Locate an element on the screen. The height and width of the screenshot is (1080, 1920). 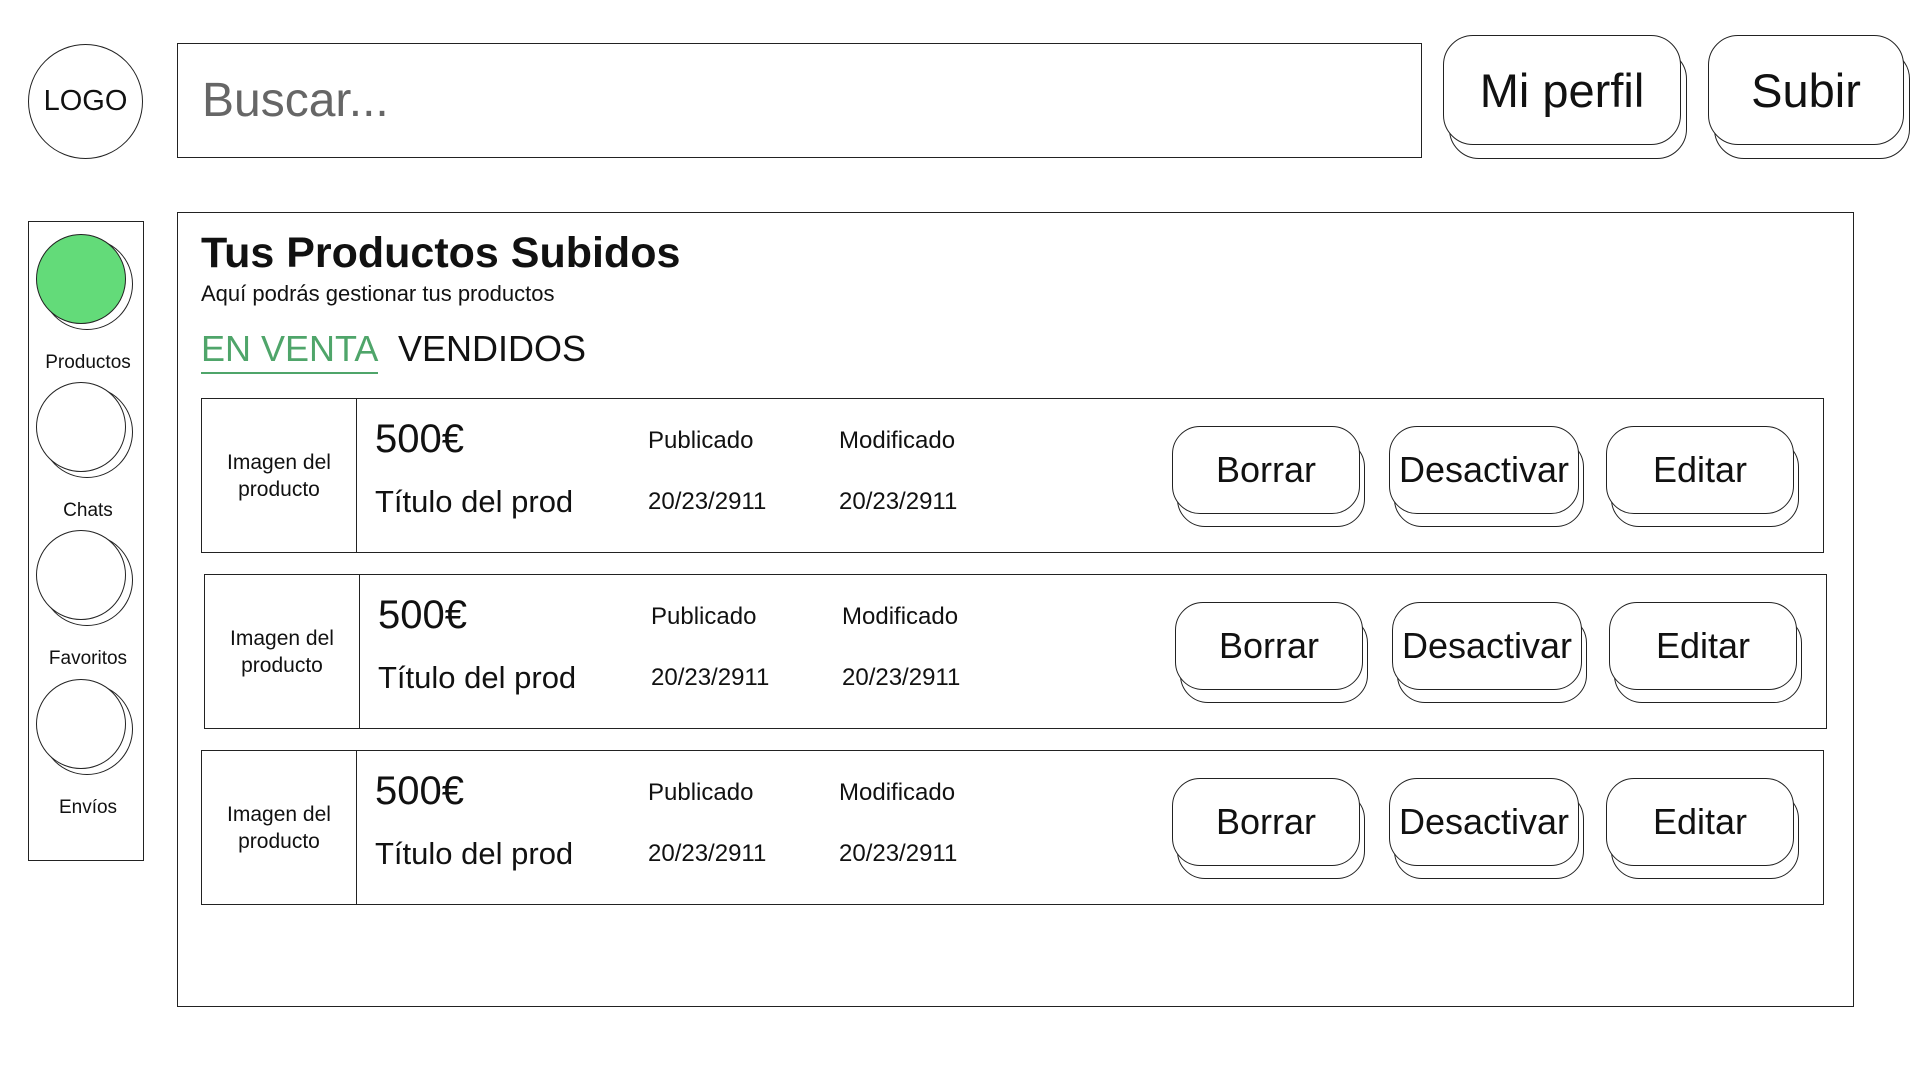
profile-button-label: Mi perfil is located at coordinates (1562, 90).